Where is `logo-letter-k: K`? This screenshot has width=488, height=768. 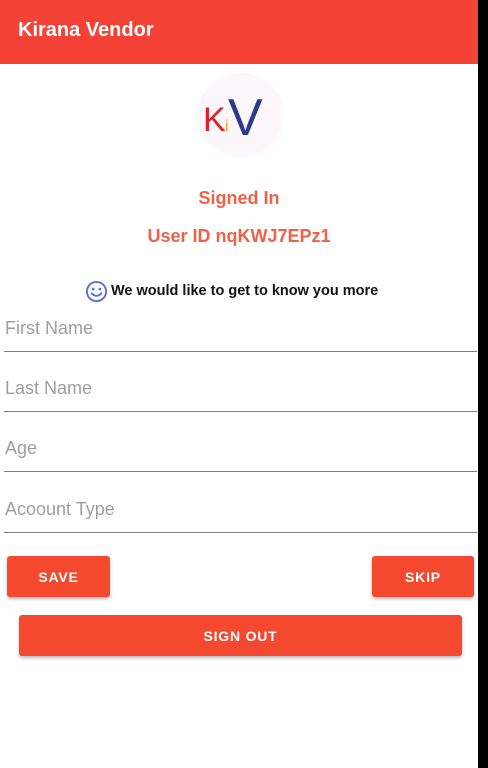
logo-letter-k: K is located at coordinates (214, 120).